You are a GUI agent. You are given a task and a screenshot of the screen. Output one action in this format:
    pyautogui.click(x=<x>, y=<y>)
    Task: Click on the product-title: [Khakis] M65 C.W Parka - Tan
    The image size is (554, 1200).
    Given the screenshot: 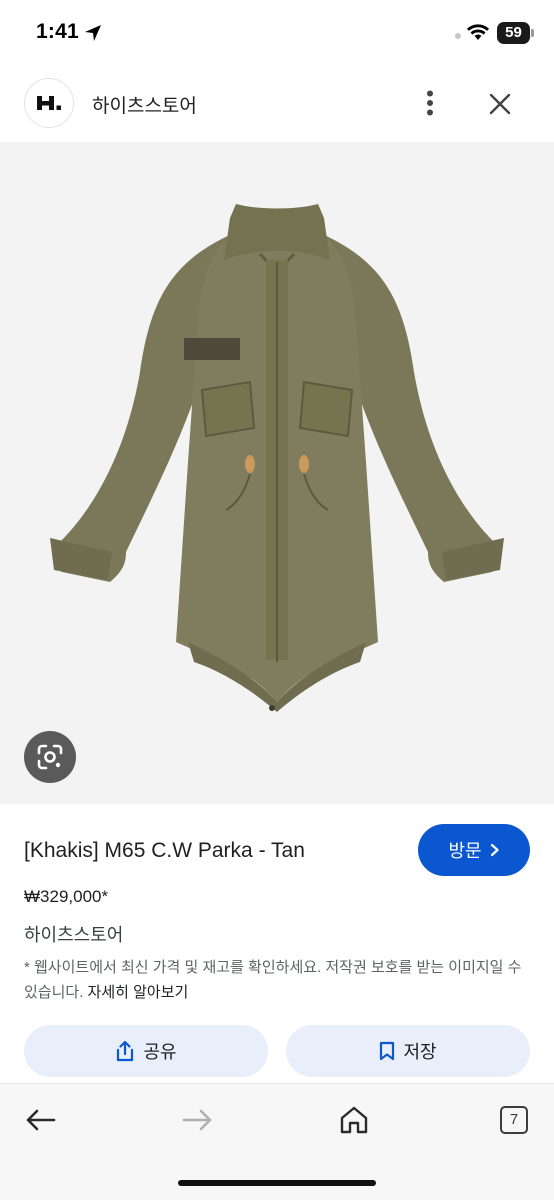 What is the action you would take?
    pyautogui.click(x=164, y=850)
    